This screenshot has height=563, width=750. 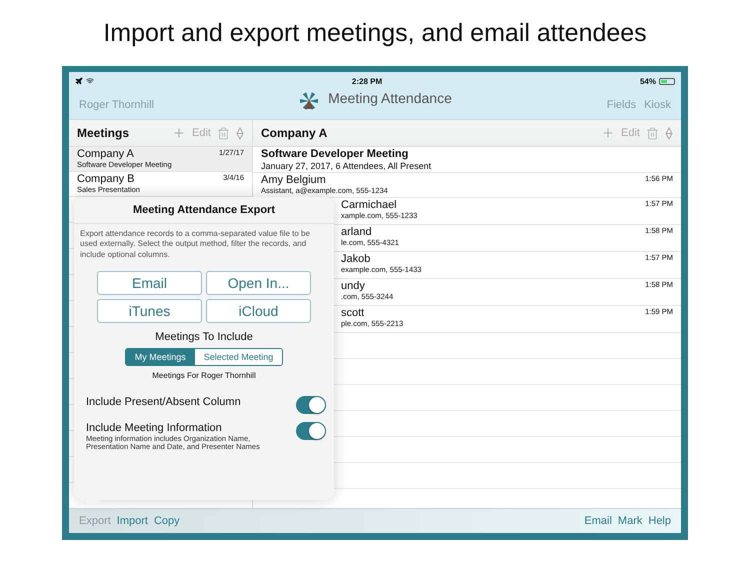 What do you see at coordinates (353, 286) in the screenshot?
I see `attendee-name: undy` at bounding box center [353, 286].